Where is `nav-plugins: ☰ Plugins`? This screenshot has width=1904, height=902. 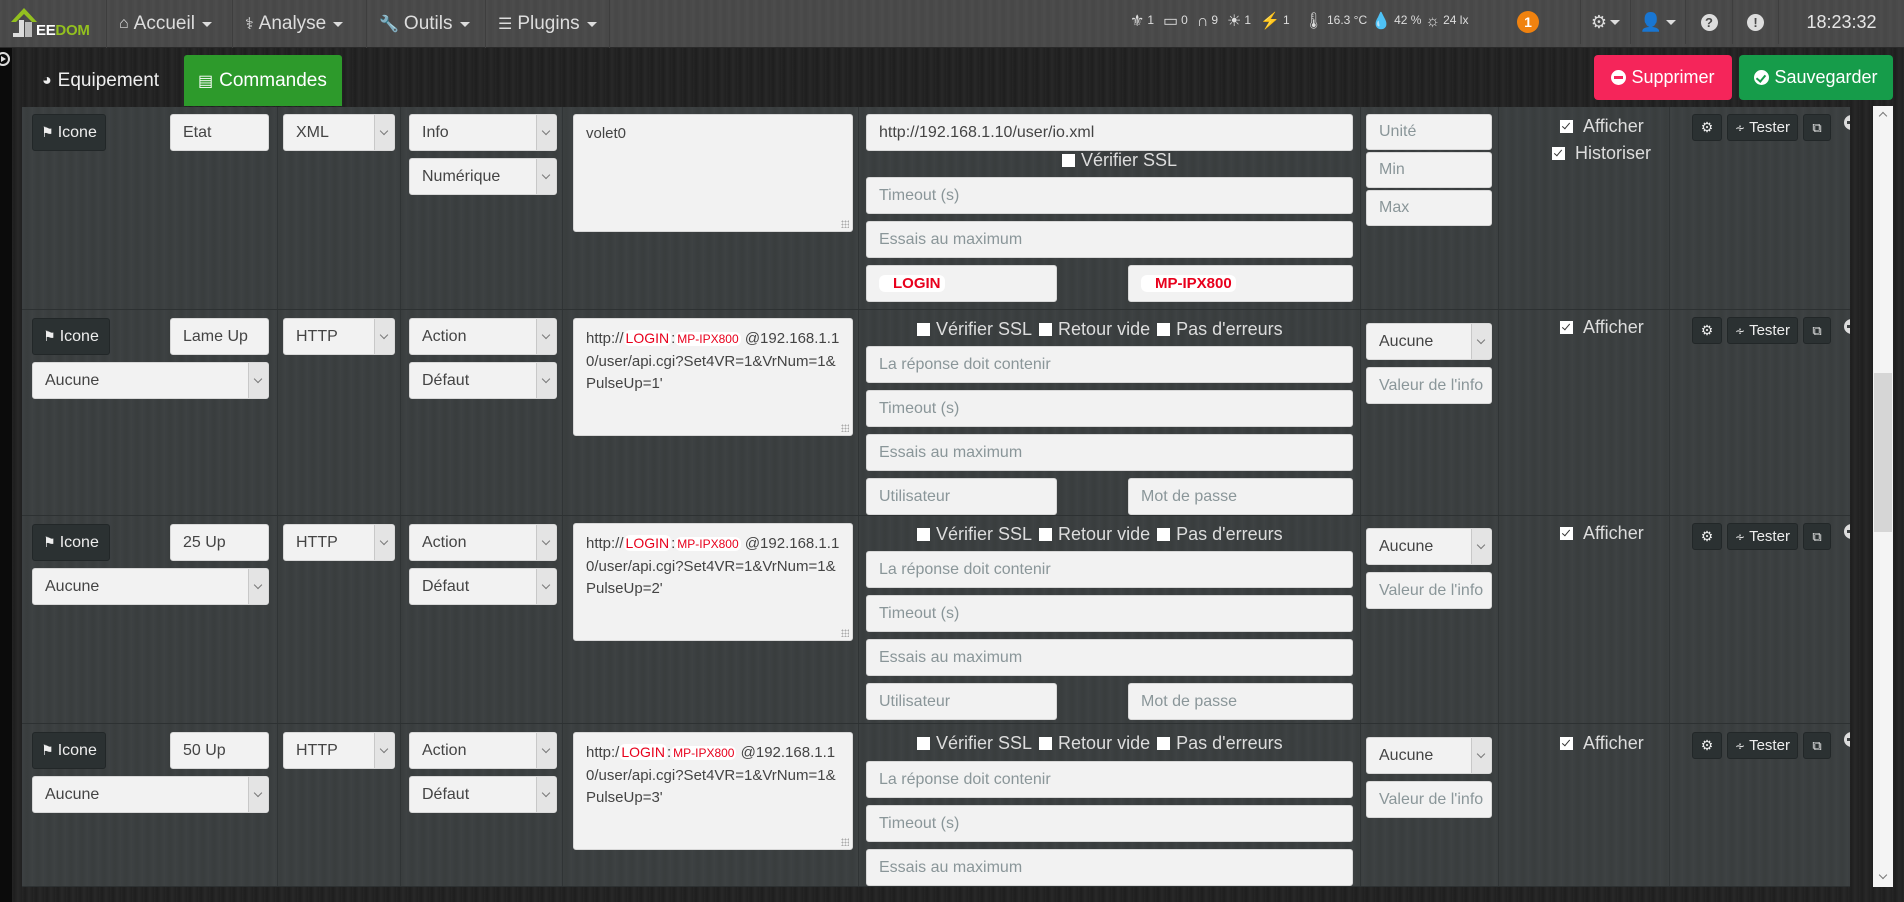
nav-plugins: ☰ Plugins is located at coordinates (547, 24).